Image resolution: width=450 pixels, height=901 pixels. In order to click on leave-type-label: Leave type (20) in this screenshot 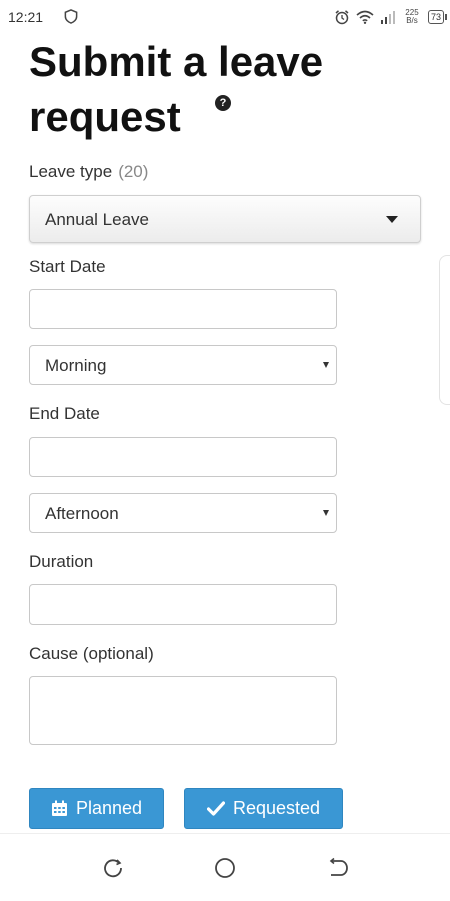, I will do `click(88, 172)`.